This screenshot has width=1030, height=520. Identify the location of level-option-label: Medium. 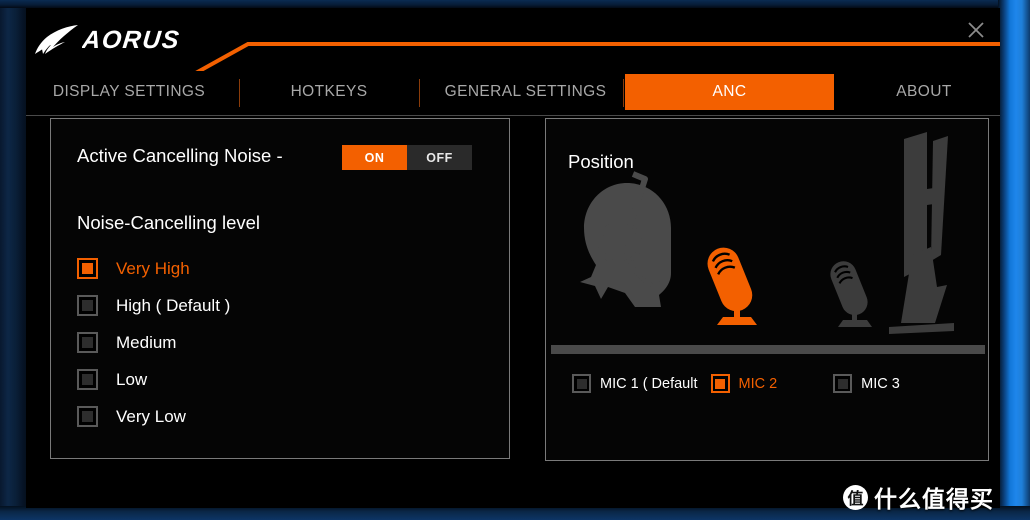
(146, 342).